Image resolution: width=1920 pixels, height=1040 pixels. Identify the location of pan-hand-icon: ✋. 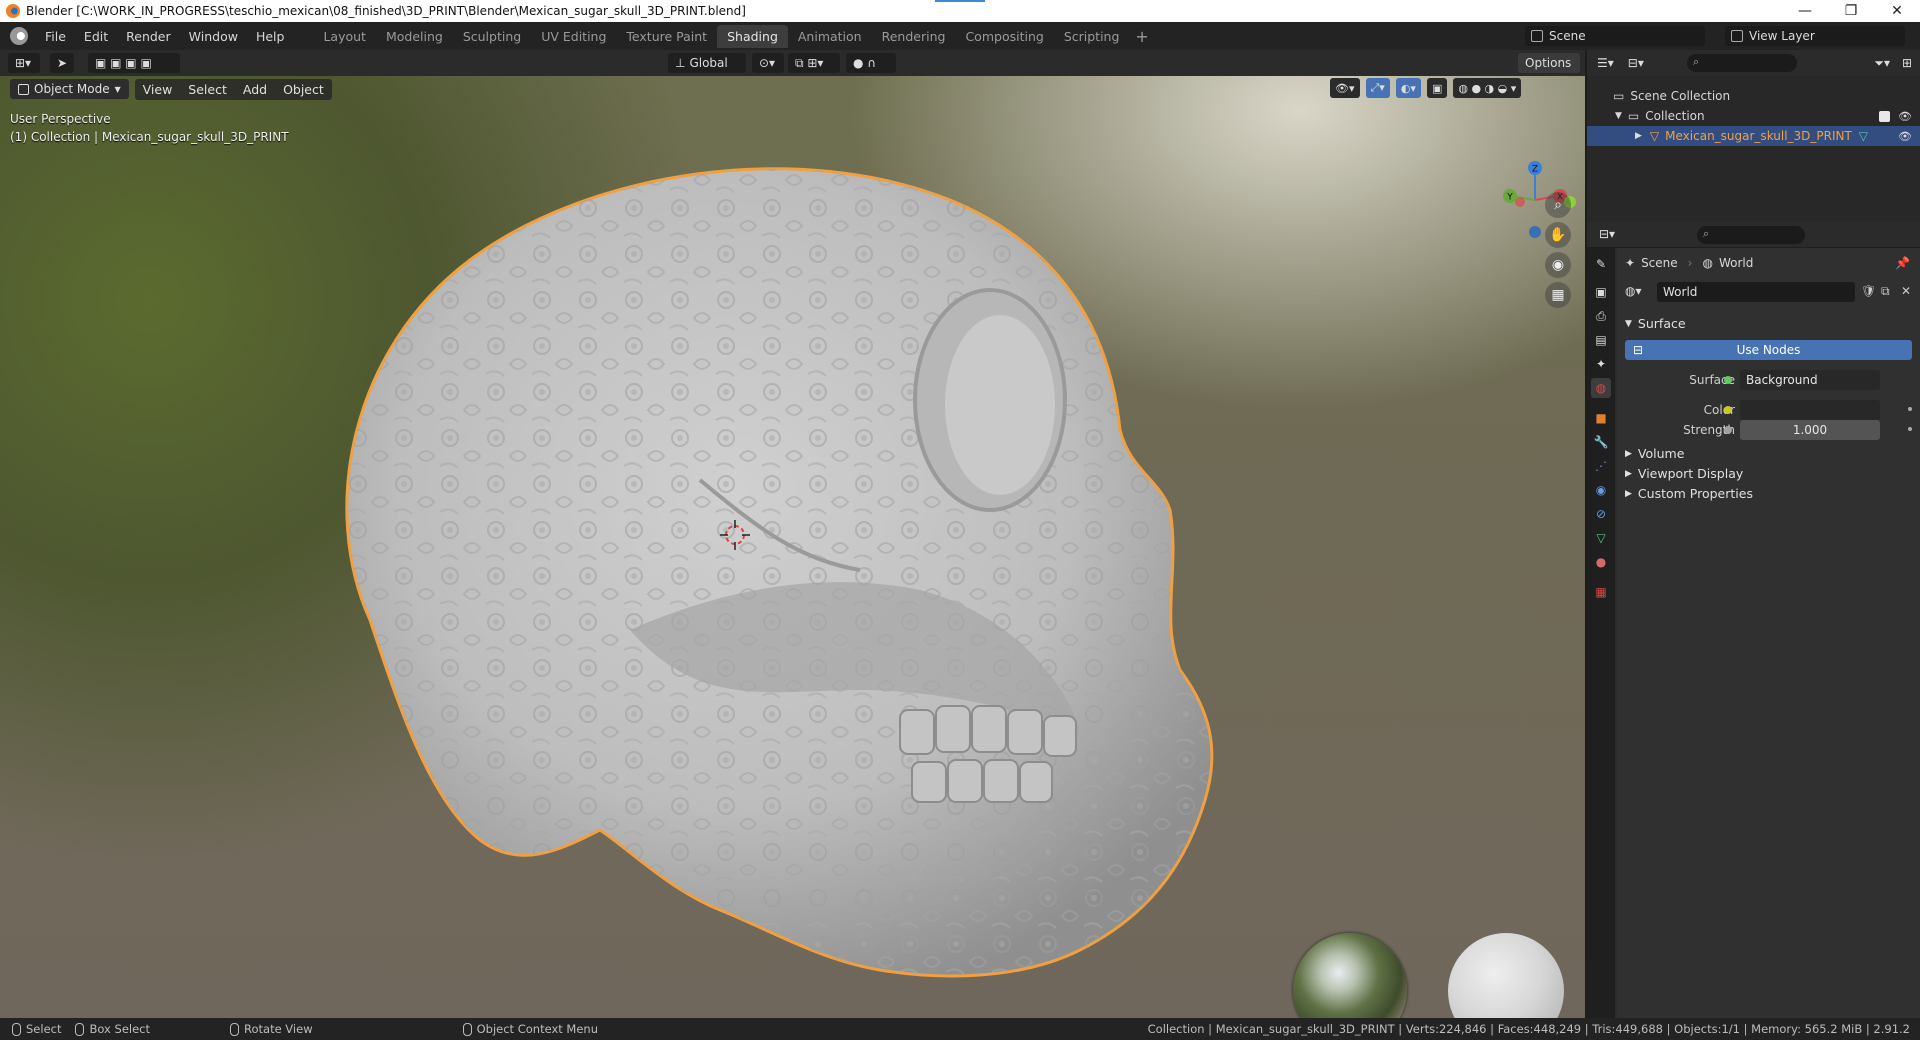
(1558, 235).